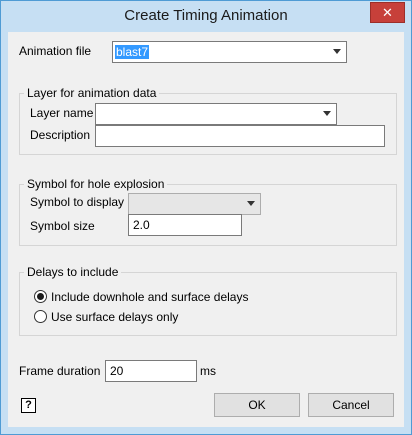  Describe the element at coordinates (208, 371) in the screenshot. I see `frame-duration-unit: ms` at that location.